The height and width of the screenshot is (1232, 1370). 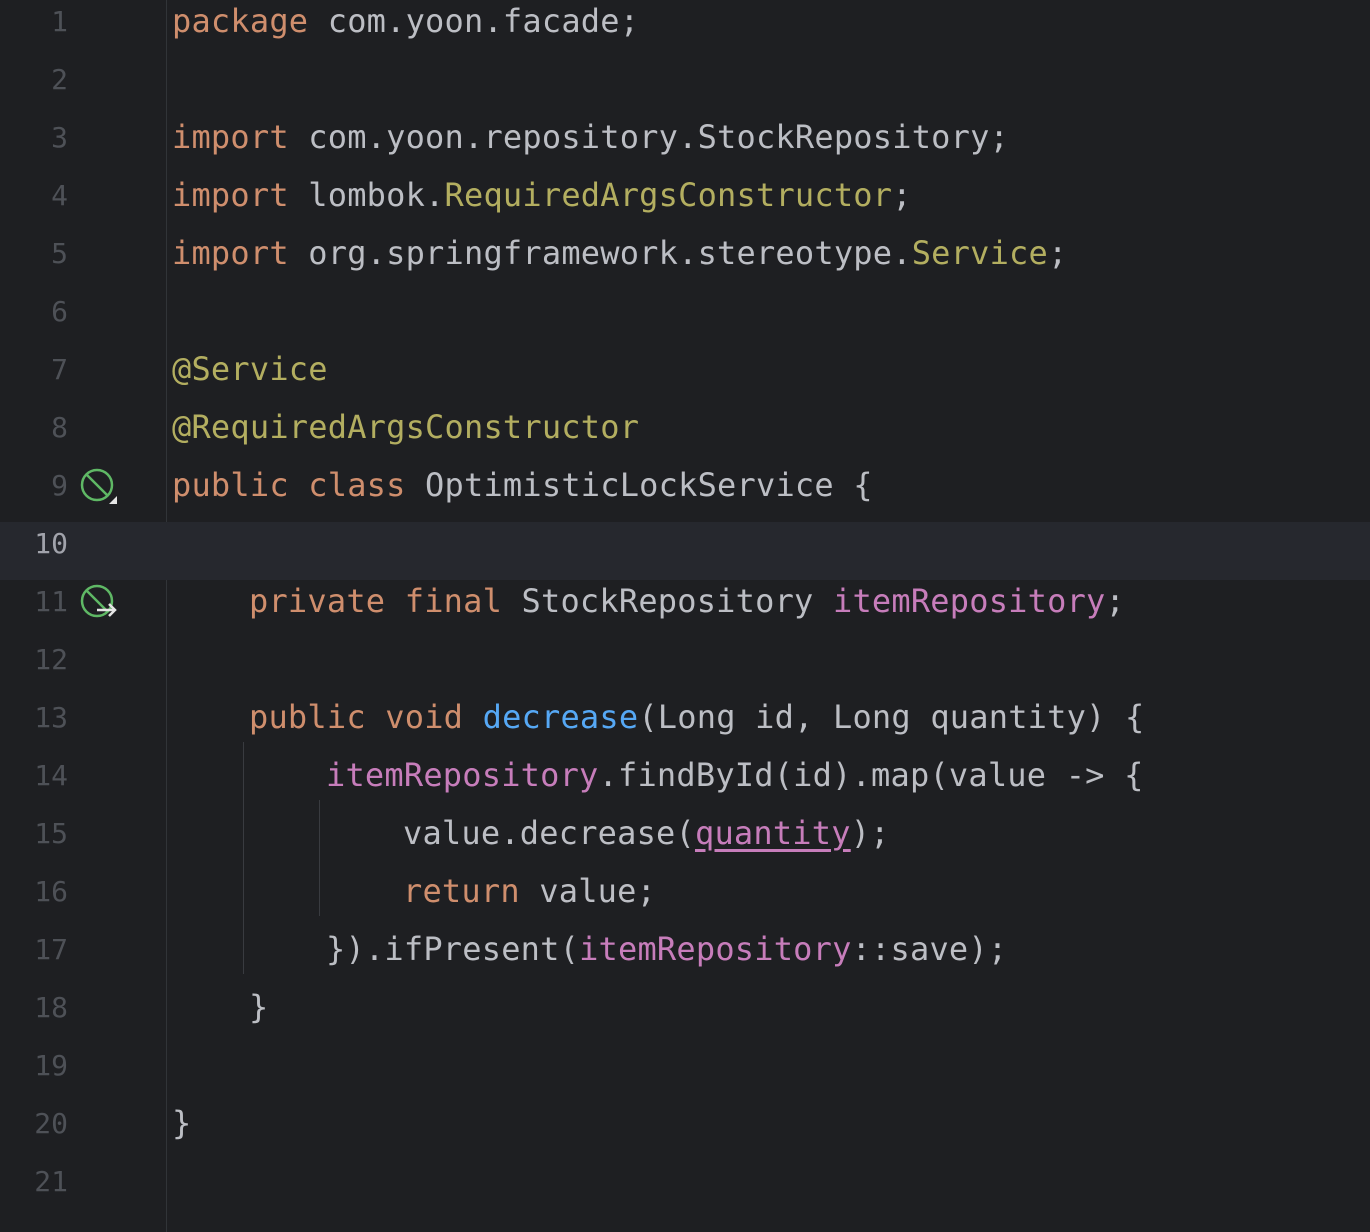 I want to click on code-token: );, so click(x=870, y=833).